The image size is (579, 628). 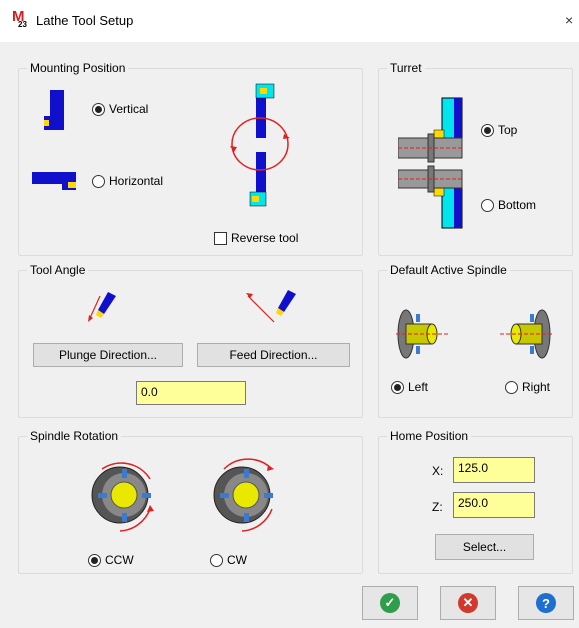 What do you see at coordinates (438, 471) in the screenshot?
I see `x-label: X:` at bounding box center [438, 471].